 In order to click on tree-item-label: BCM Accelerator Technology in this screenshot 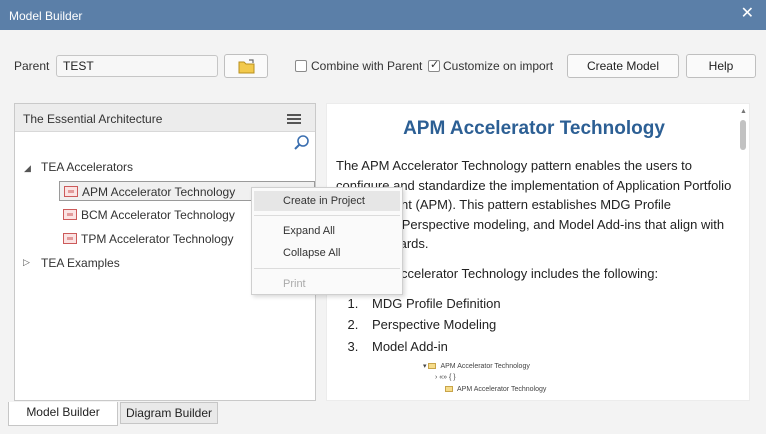, I will do `click(158, 215)`.